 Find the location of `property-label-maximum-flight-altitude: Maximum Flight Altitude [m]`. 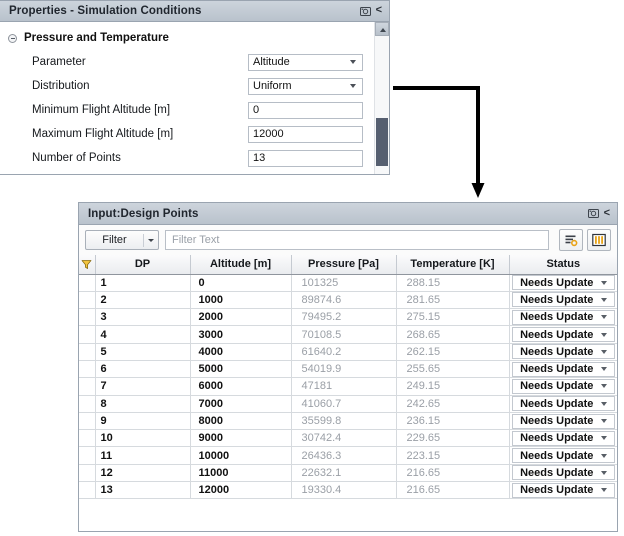

property-label-maximum-flight-altitude: Maximum Flight Altitude [m] is located at coordinates (103, 134).